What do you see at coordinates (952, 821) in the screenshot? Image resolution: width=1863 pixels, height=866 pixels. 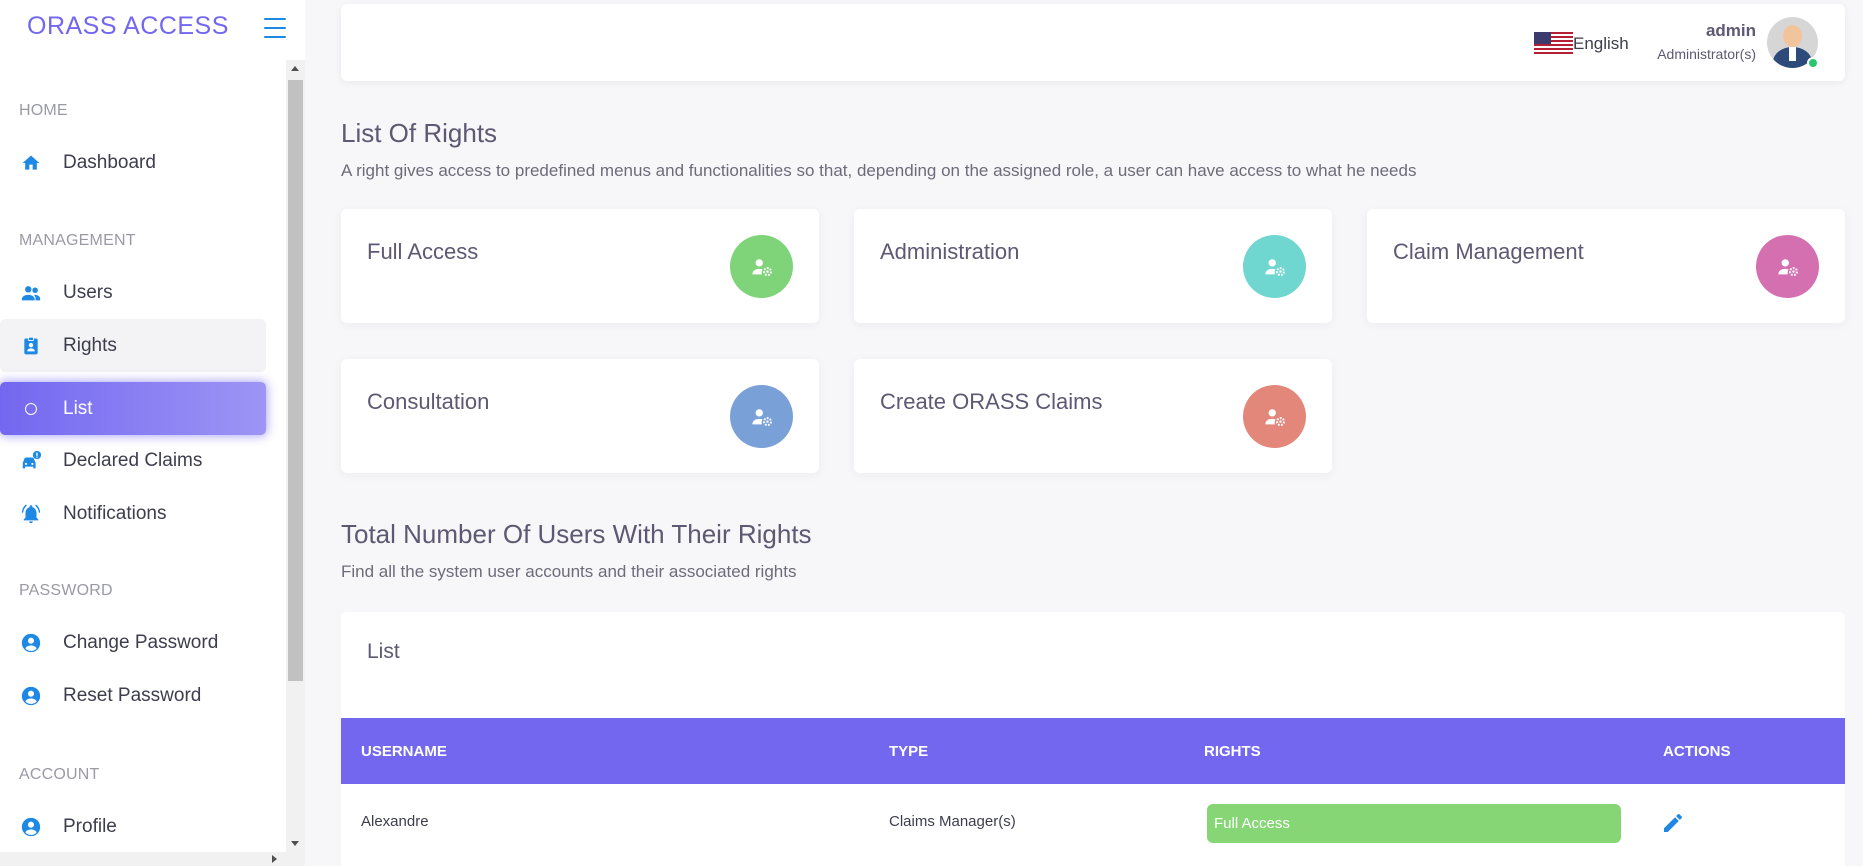 I see `cell-type: Claims Manager(s)` at bounding box center [952, 821].